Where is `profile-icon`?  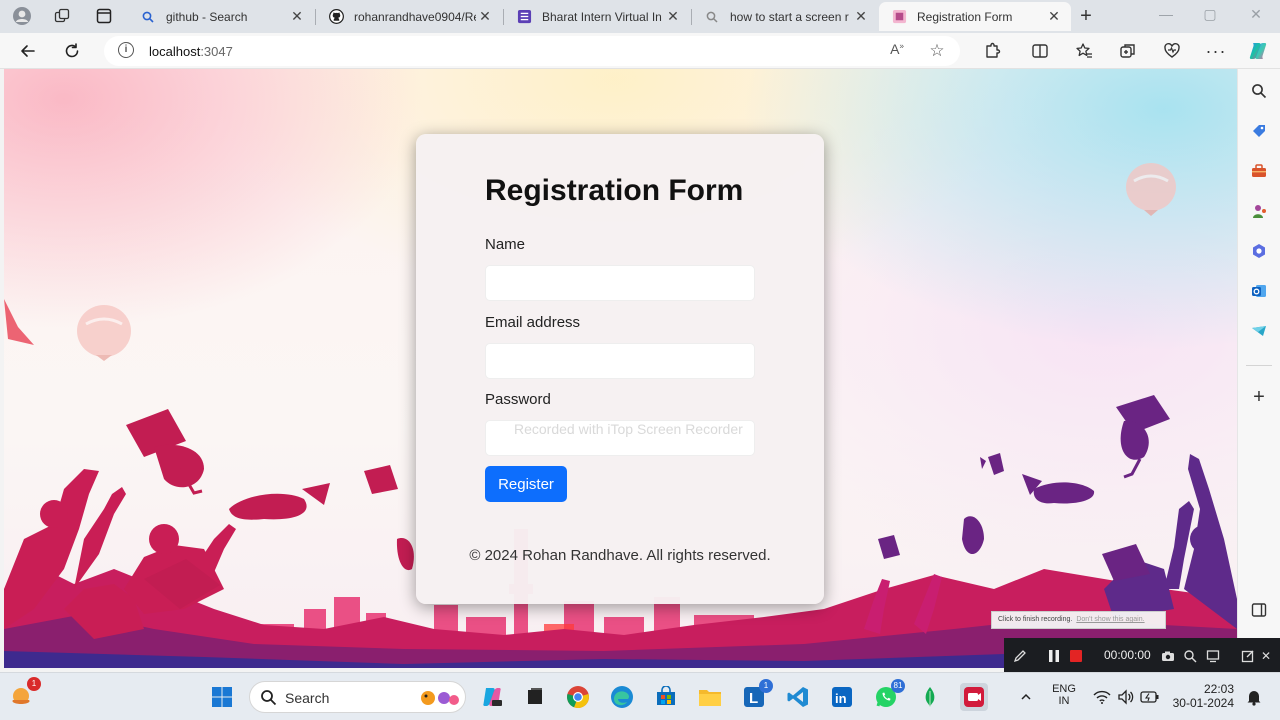 profile-icon is located at coordinates (22, 16).